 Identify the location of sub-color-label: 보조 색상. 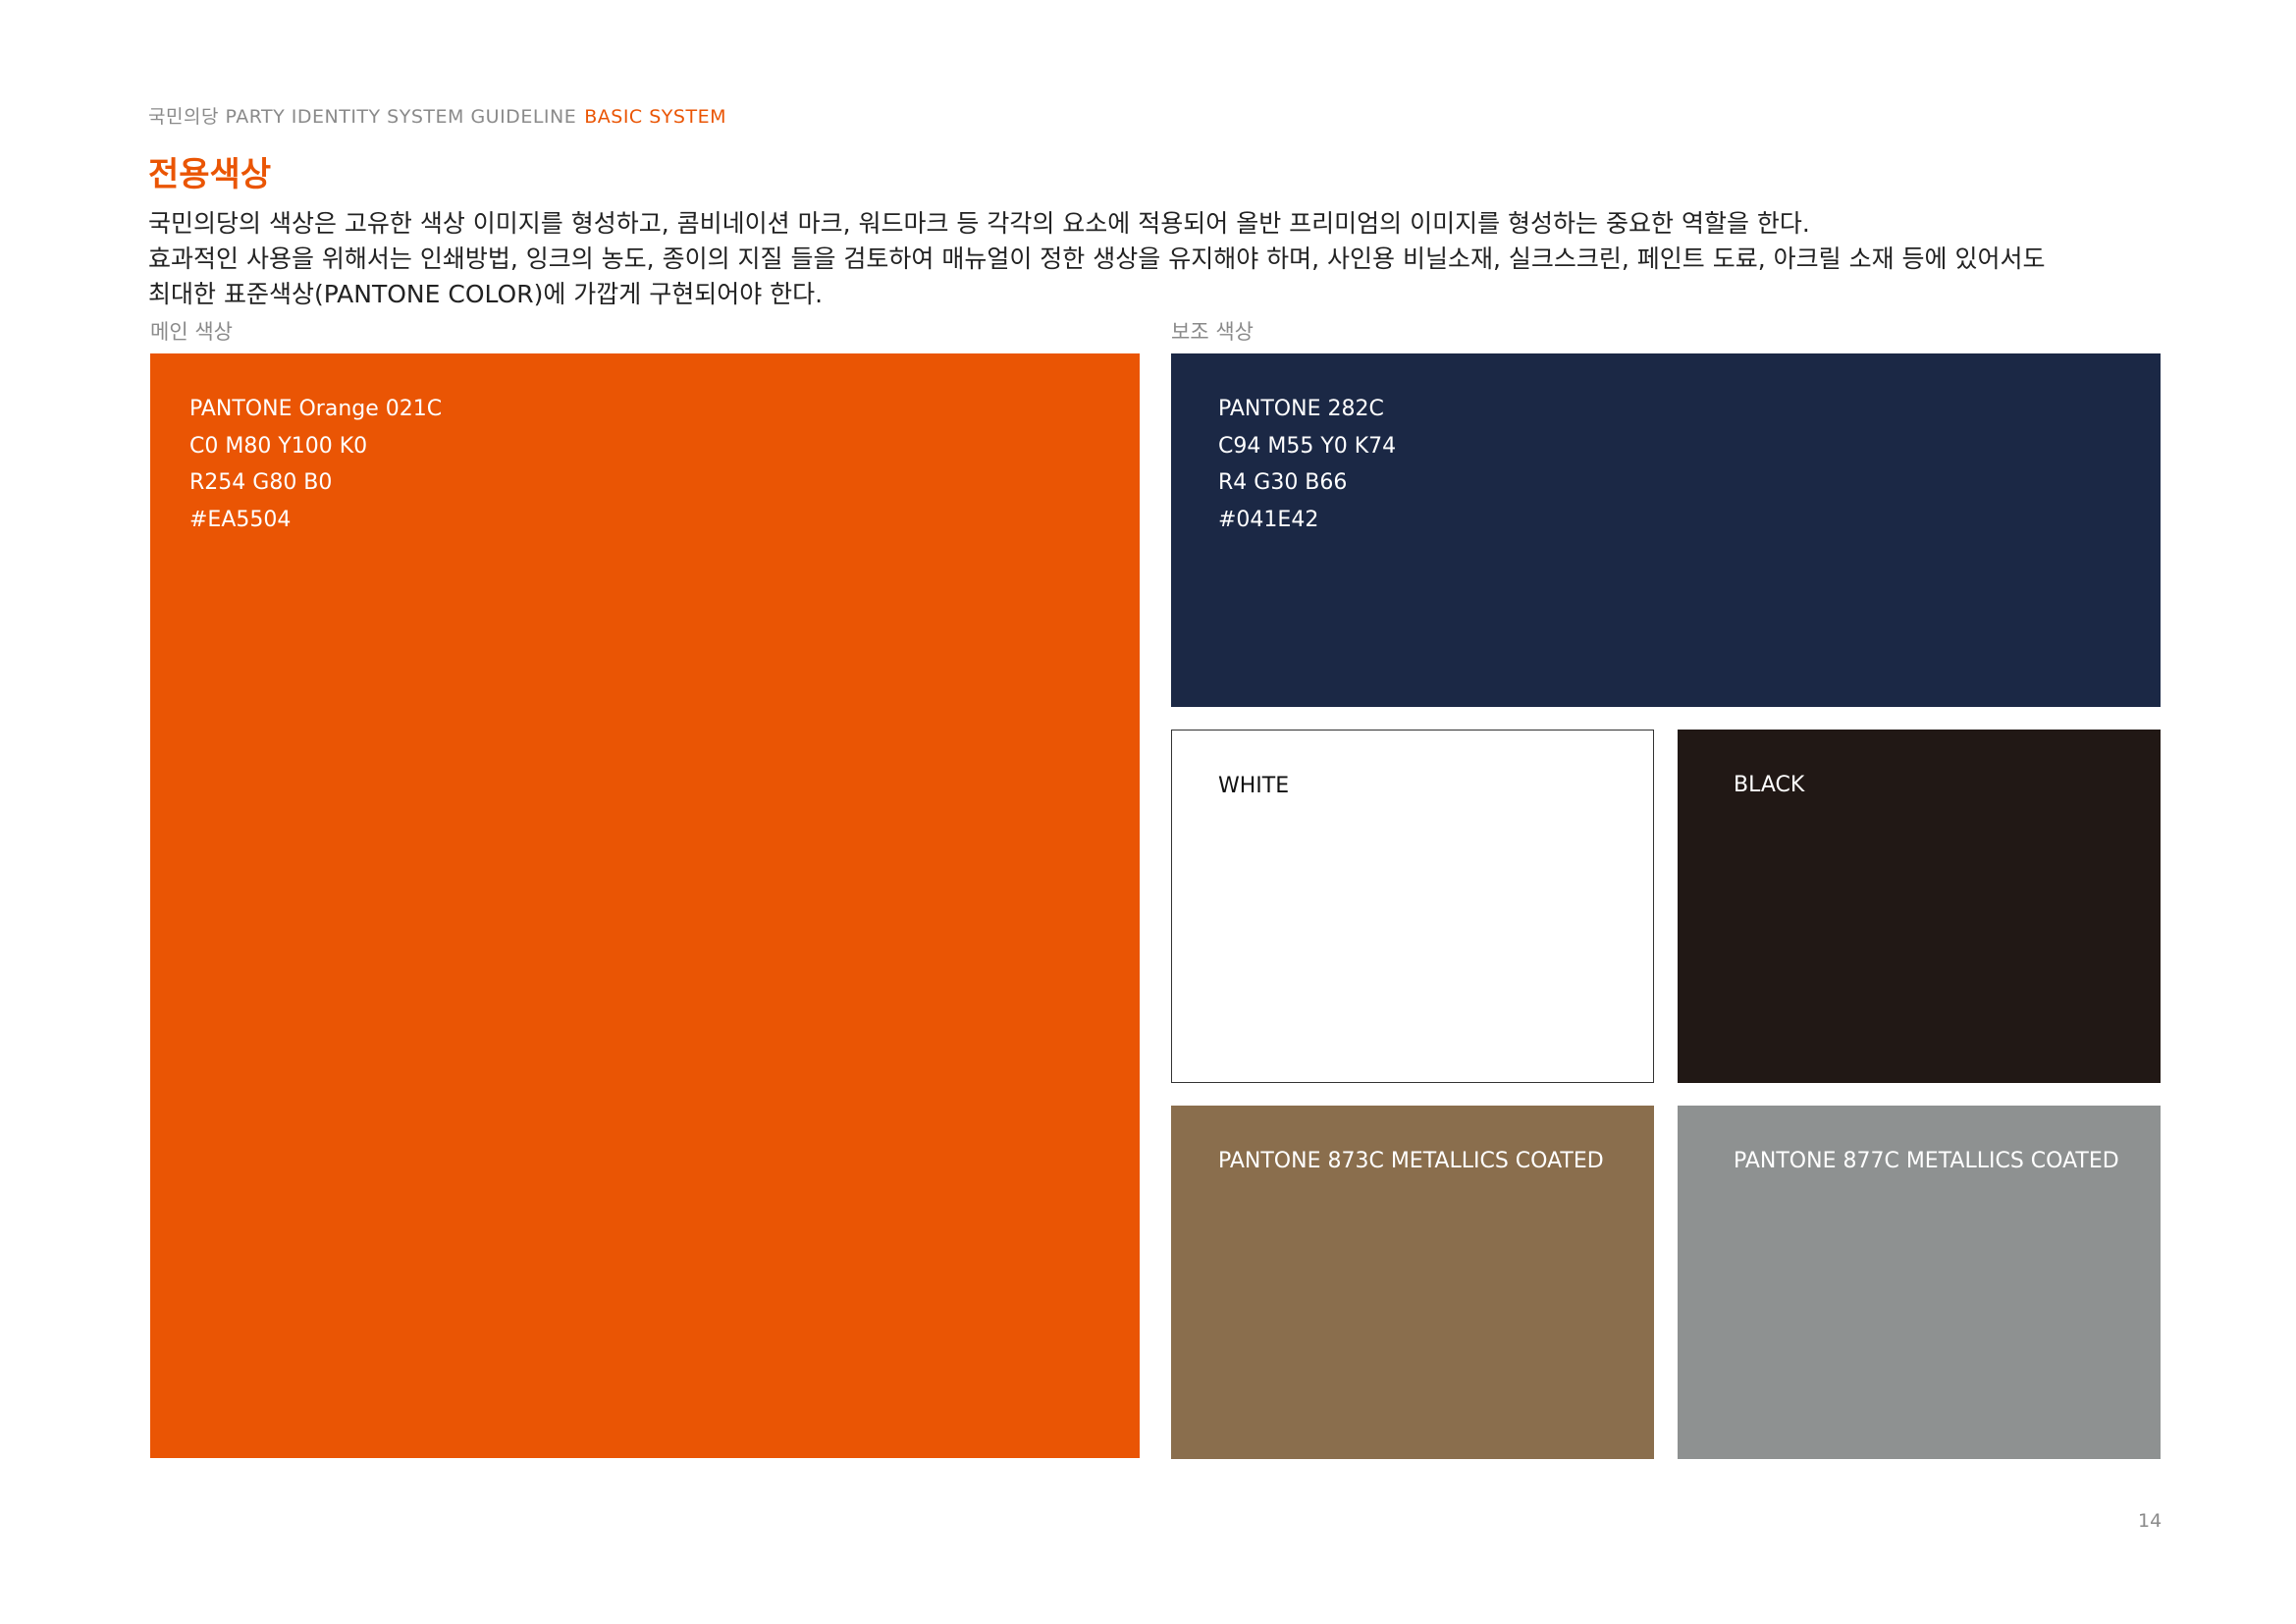
(1212, 332).